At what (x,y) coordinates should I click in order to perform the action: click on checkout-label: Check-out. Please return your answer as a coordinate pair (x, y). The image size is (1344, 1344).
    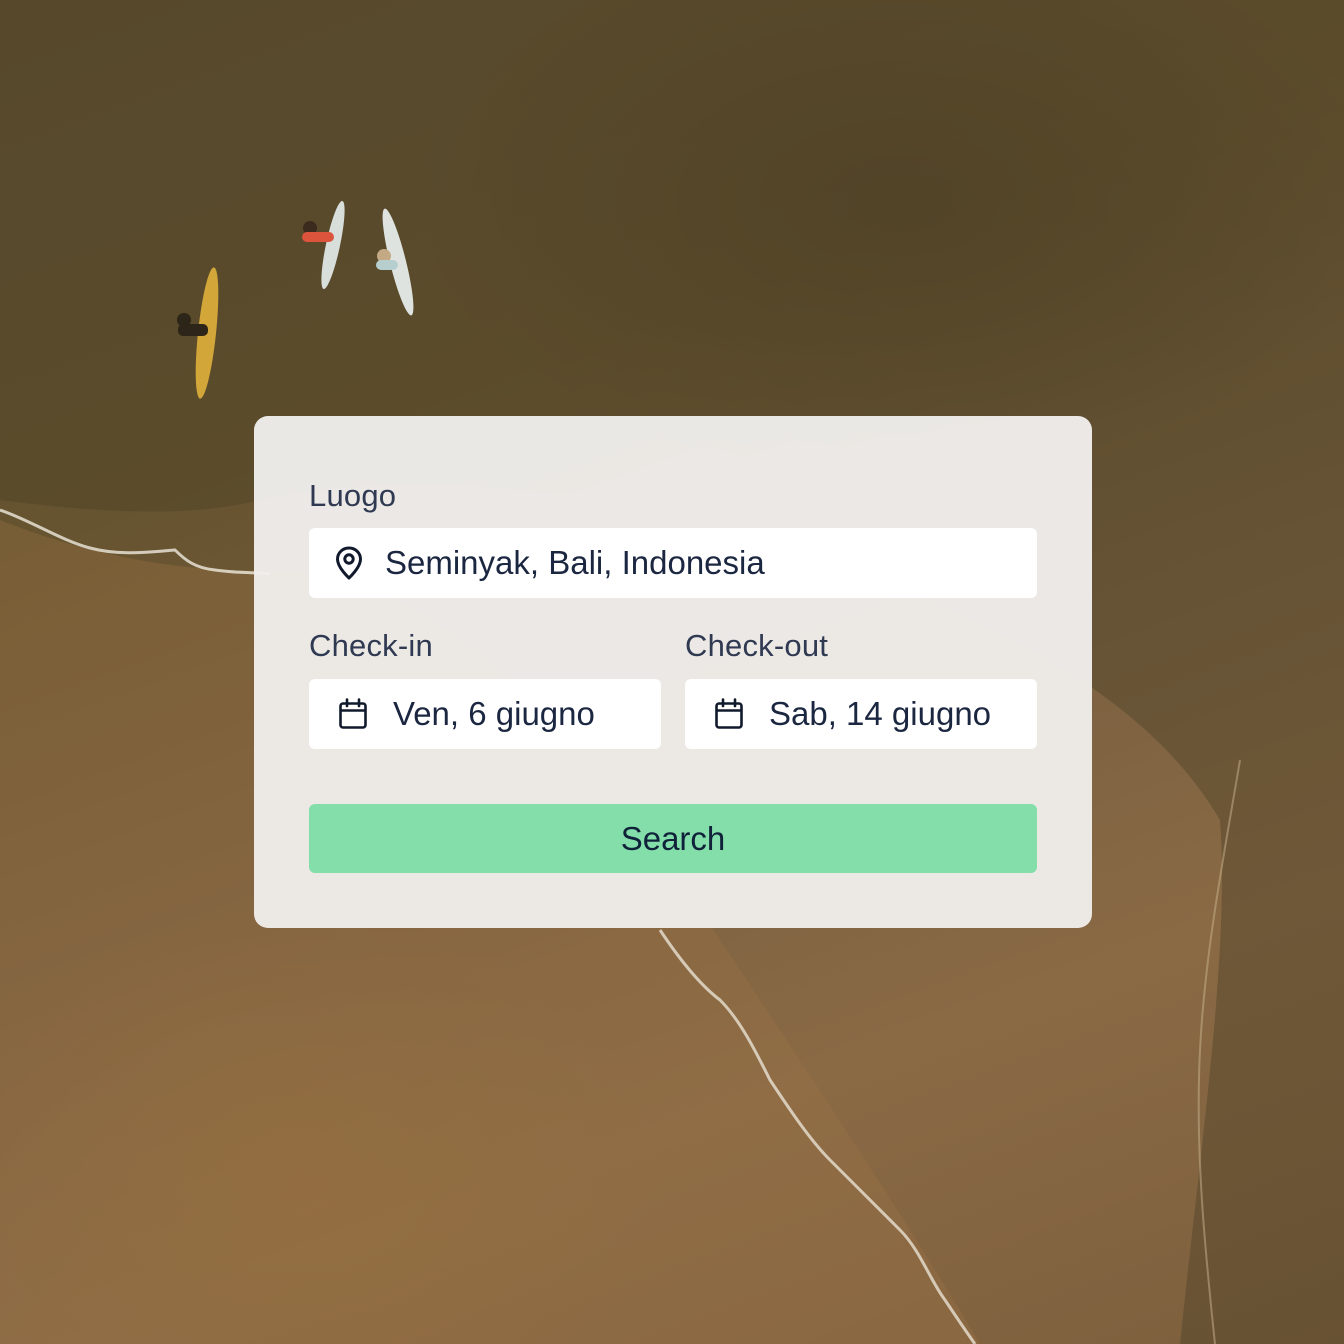
    Looking at the image, I should click on (757, 645).